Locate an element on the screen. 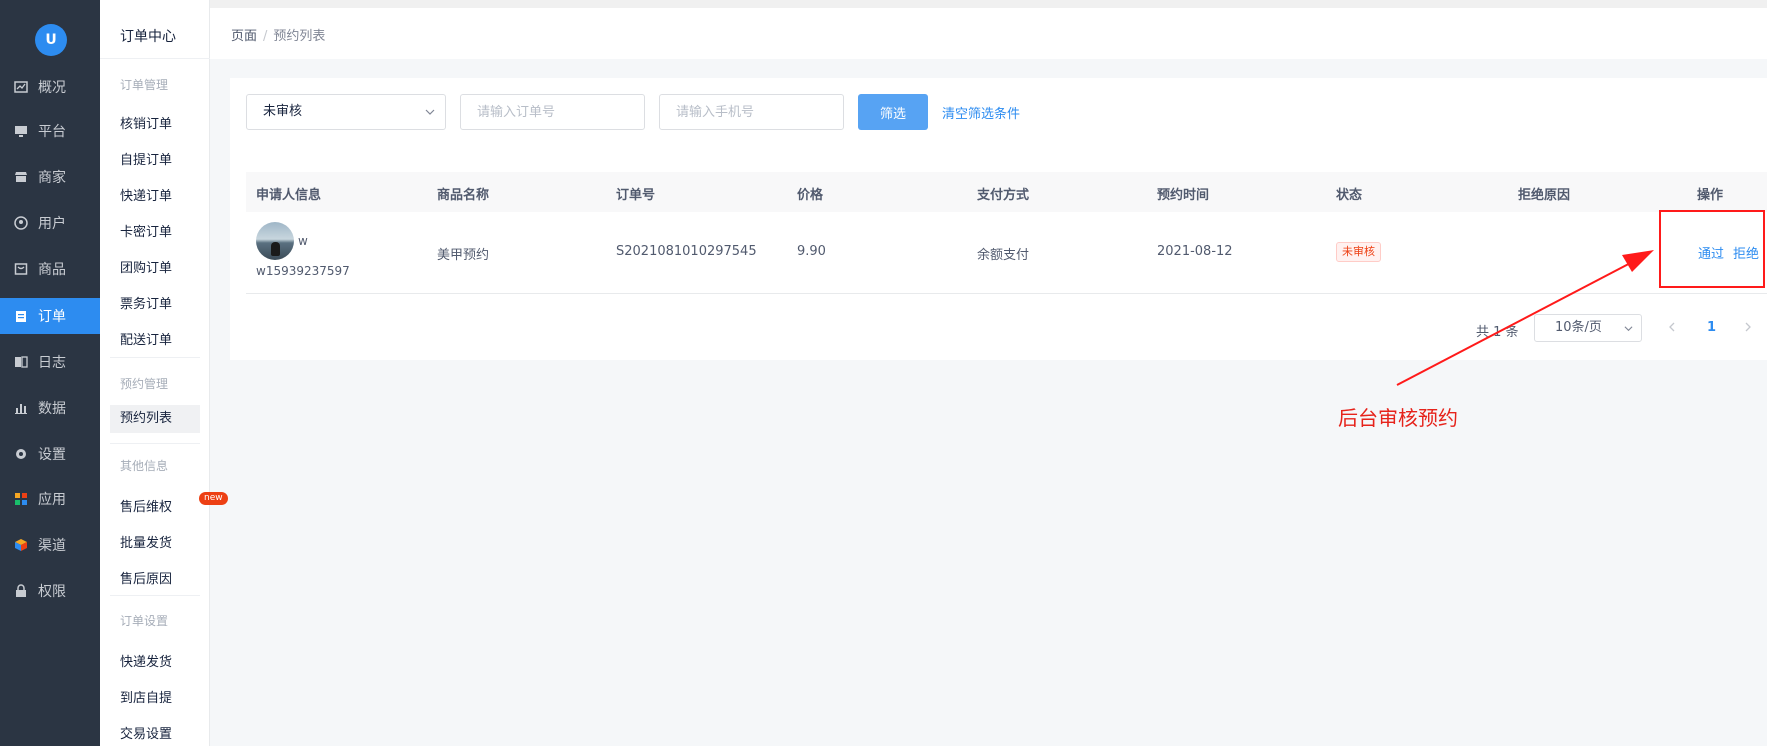 This screenshot has height=746, width=1767. status-select-value: 未审核 is located at coordinates (283, 111).